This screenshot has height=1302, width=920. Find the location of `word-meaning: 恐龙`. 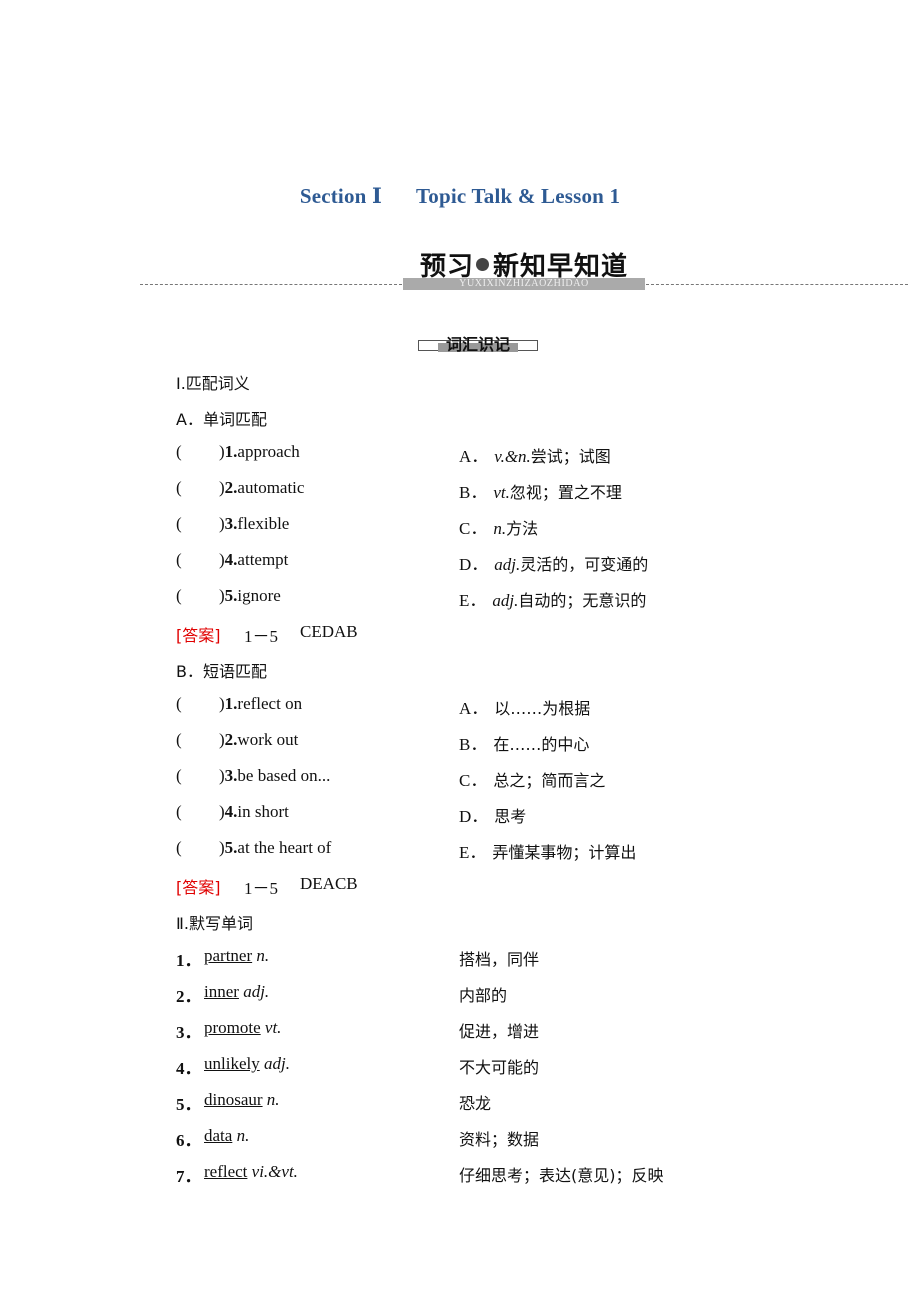

word-meaning: 恐龙 is located at coordinates (475, 1103).